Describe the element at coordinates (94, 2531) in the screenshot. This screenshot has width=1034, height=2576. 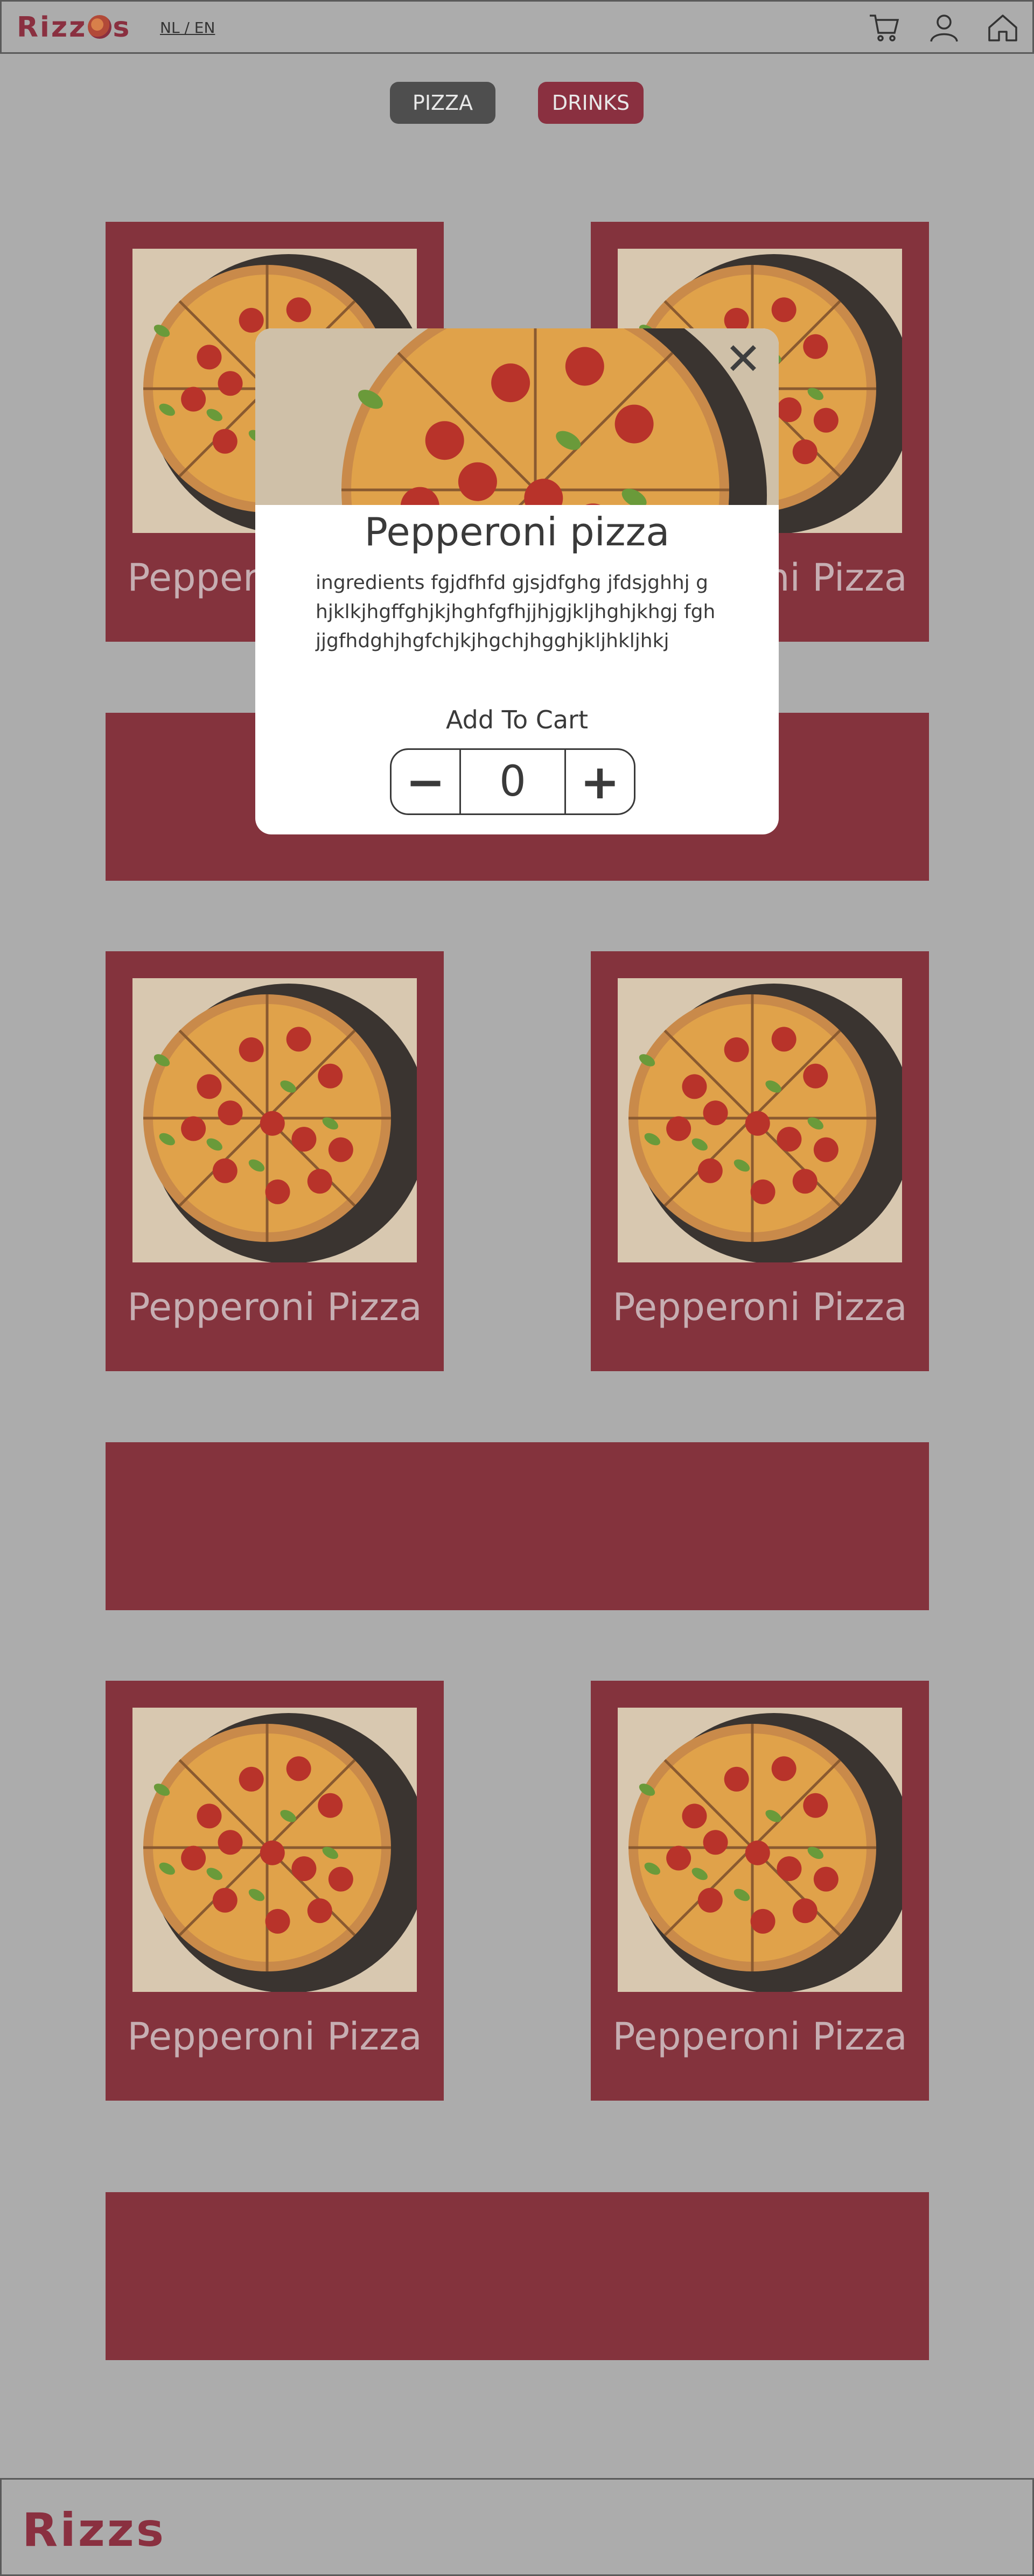
I see `footer-logo: Rizzs` at that location.